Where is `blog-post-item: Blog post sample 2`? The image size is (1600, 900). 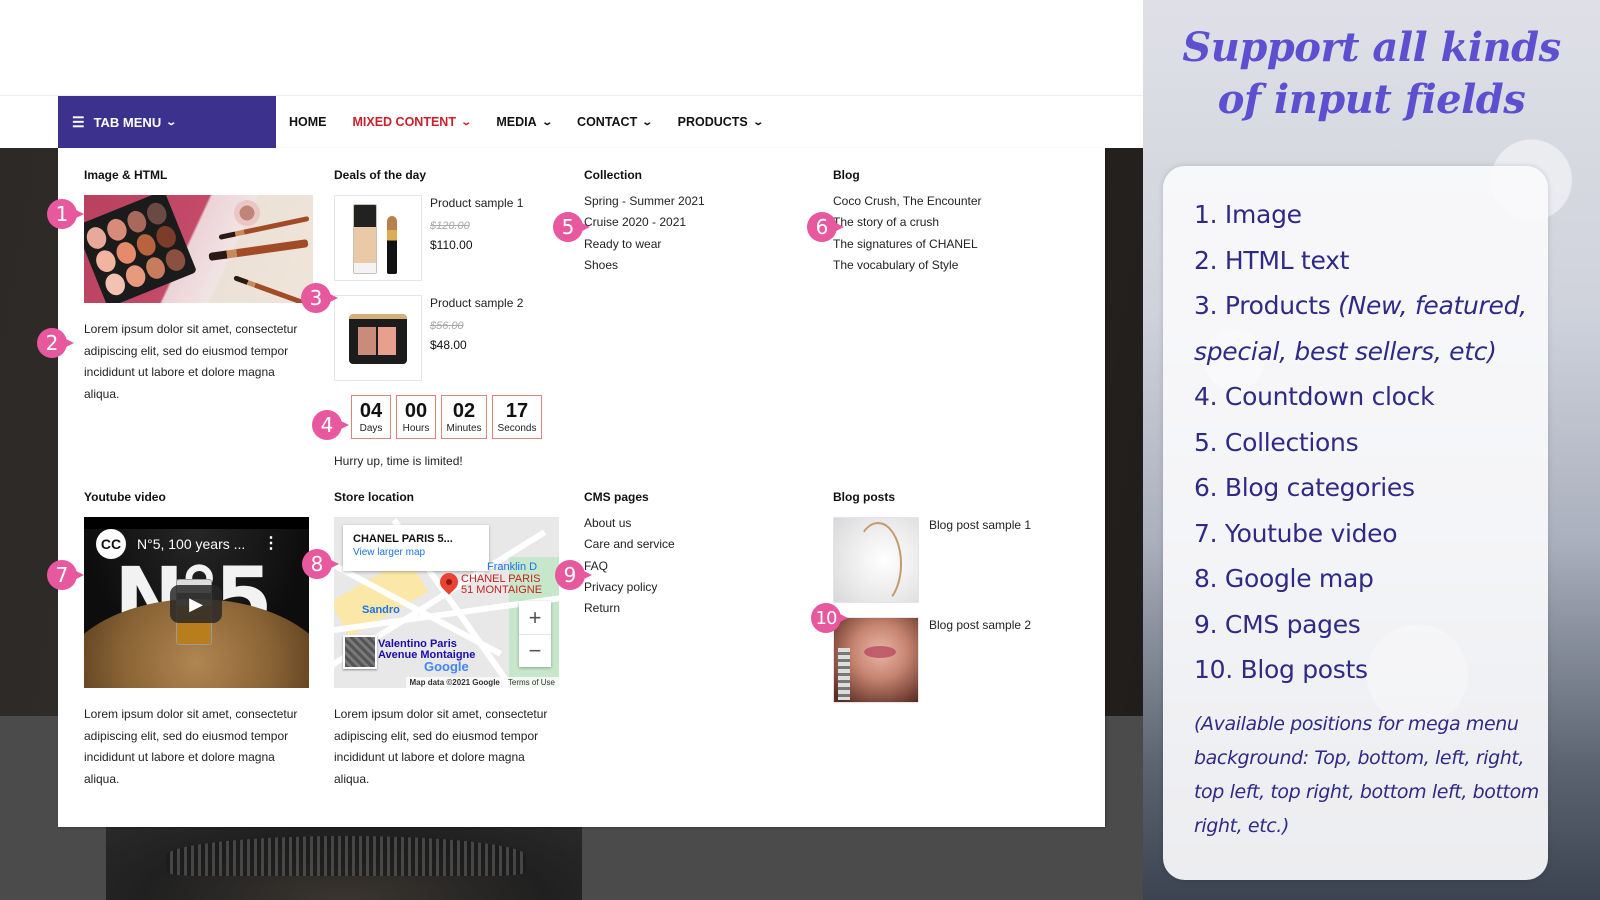
blog-post-item: Blog post sample 2 is located at coordinates (953, 660).